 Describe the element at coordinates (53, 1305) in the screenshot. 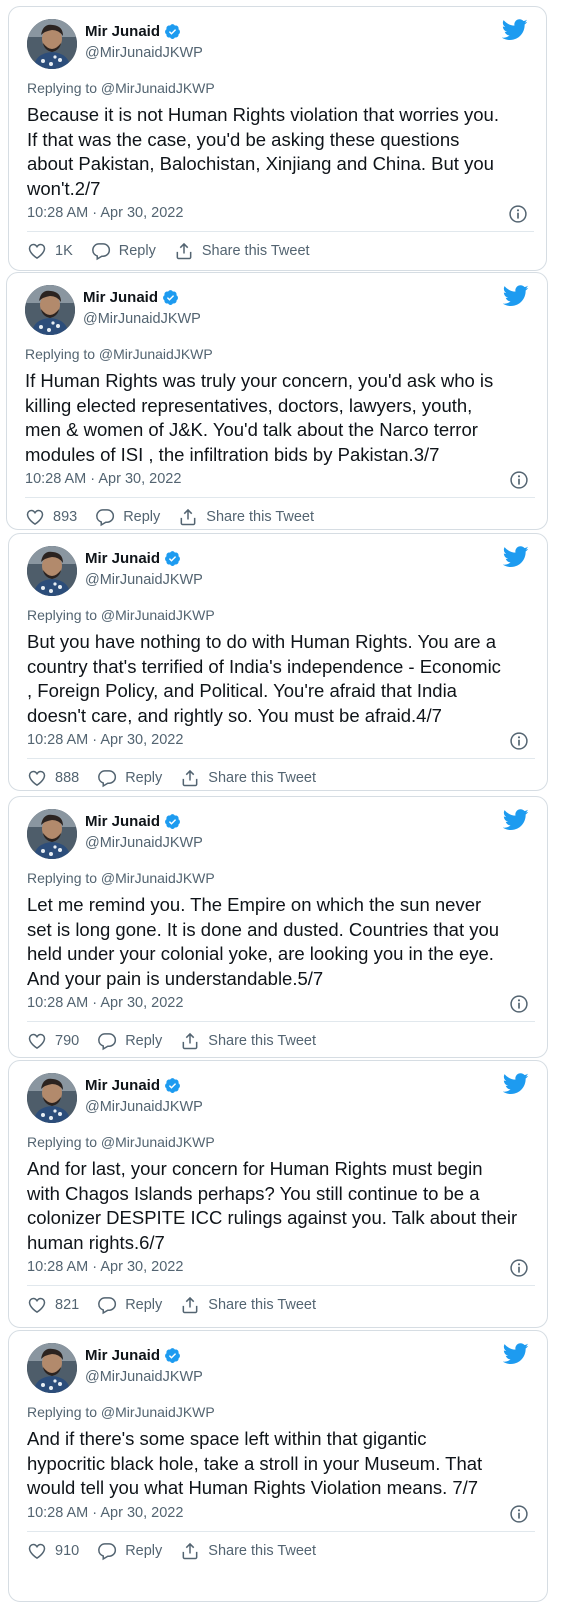

I see `like-button: 821` at that location.